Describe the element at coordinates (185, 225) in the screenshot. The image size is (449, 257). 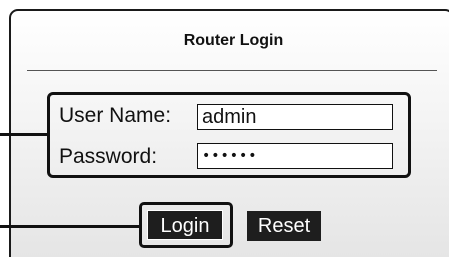
I see `login-button: Login` at that location.